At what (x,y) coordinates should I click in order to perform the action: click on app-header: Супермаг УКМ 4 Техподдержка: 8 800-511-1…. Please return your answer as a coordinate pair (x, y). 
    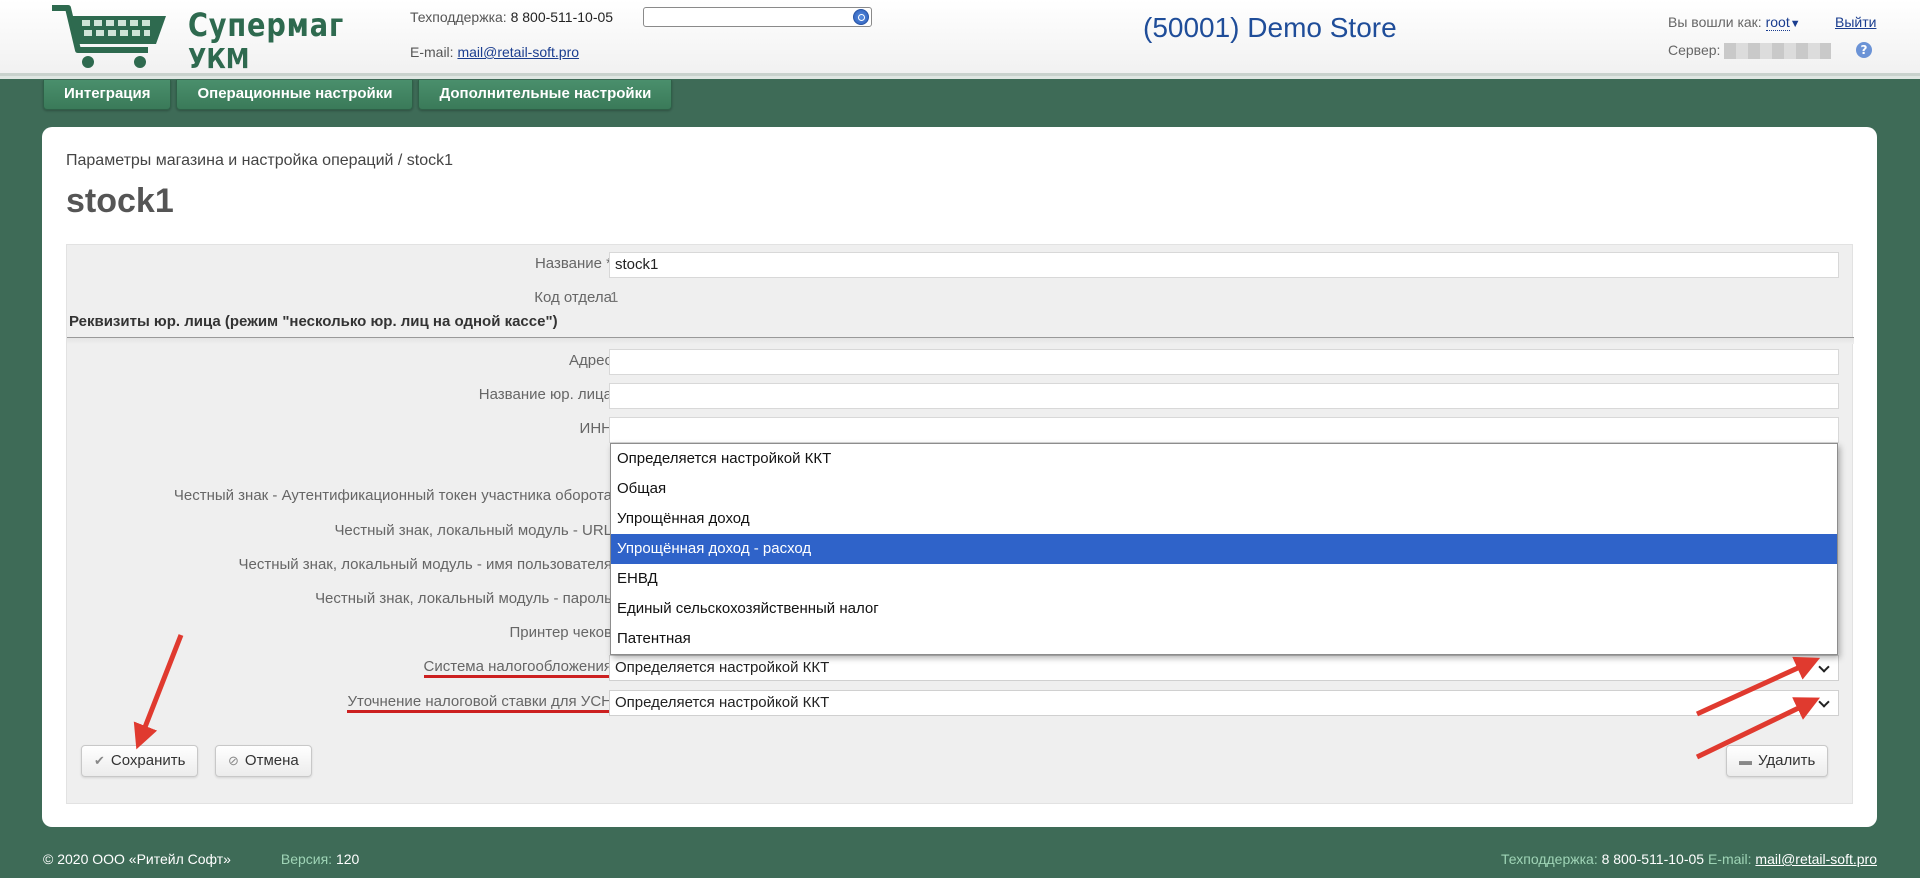
    Looking at the image, I should click on (960, 54).